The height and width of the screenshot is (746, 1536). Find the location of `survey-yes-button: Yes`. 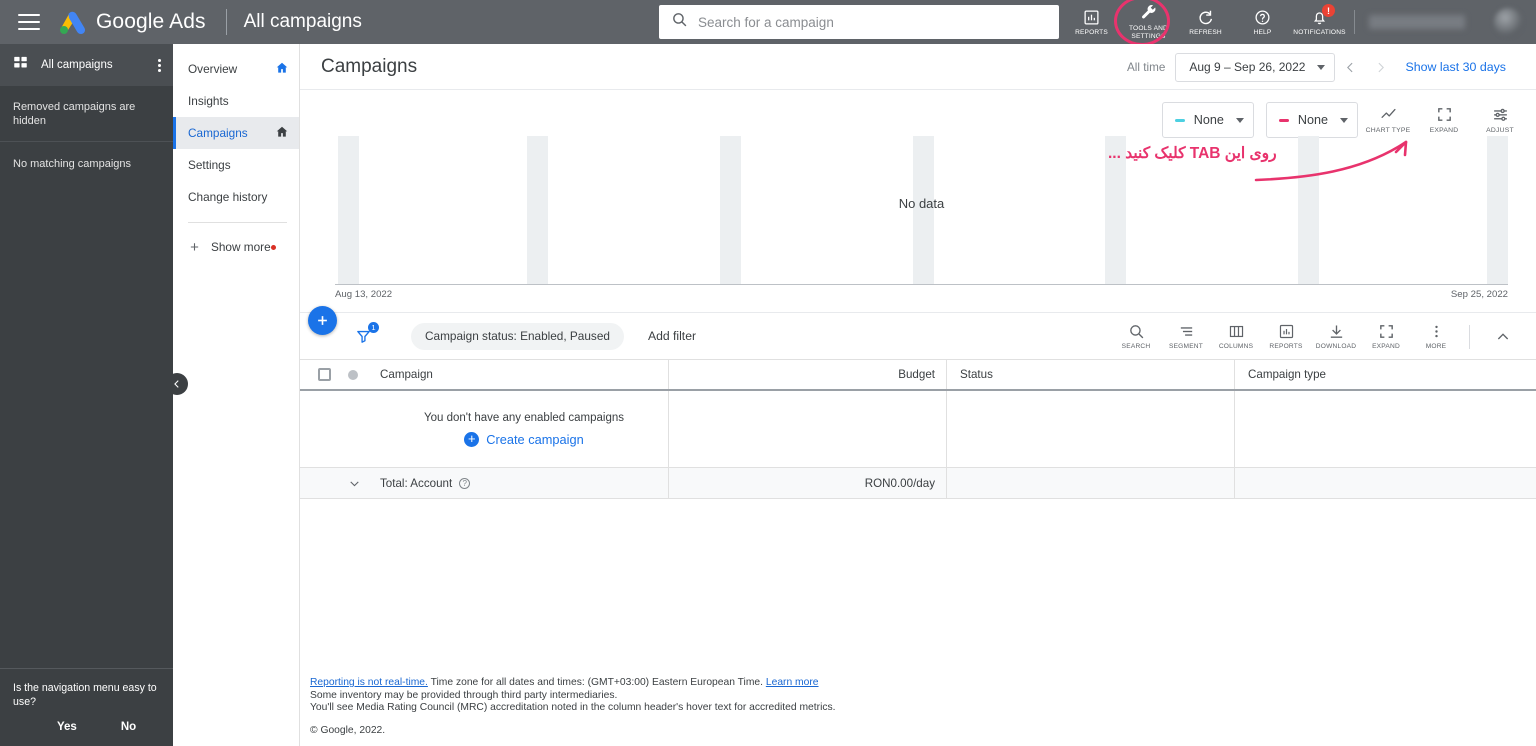

survey-yes-button: Yes is located at coordinates (67, 727).